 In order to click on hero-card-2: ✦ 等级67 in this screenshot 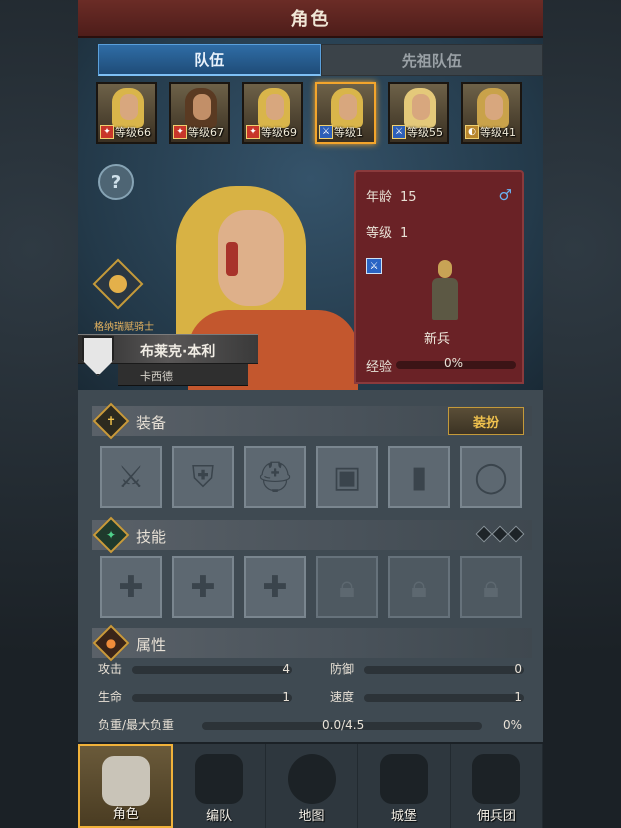, I will do `click(199, 113)`.